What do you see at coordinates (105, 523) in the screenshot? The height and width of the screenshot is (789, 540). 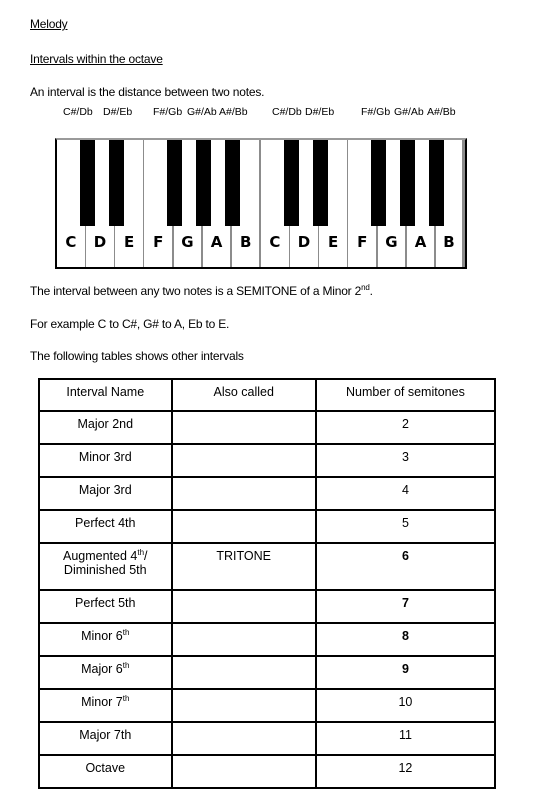 I see `interval-name: Perfect 4th` at bounding box center [105, 523].